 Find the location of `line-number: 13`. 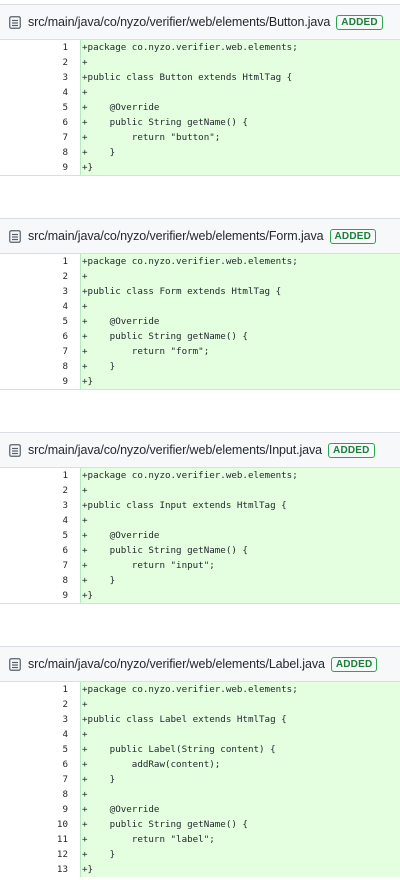

line-number: 13 is located at coordinates (40, 869).